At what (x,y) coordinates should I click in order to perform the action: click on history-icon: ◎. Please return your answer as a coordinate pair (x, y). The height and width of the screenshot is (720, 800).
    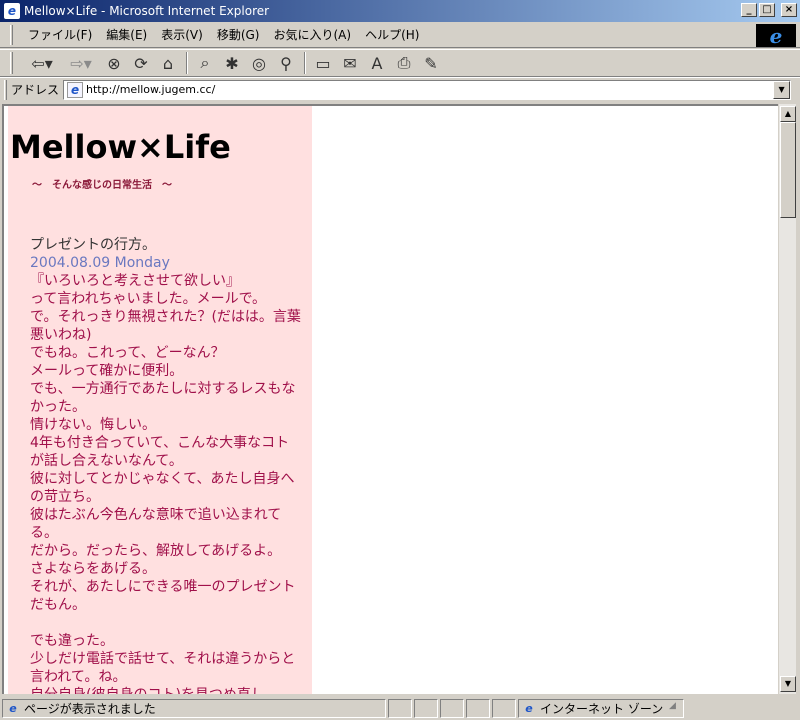
    Looking at the image, I should click on (259, 63).